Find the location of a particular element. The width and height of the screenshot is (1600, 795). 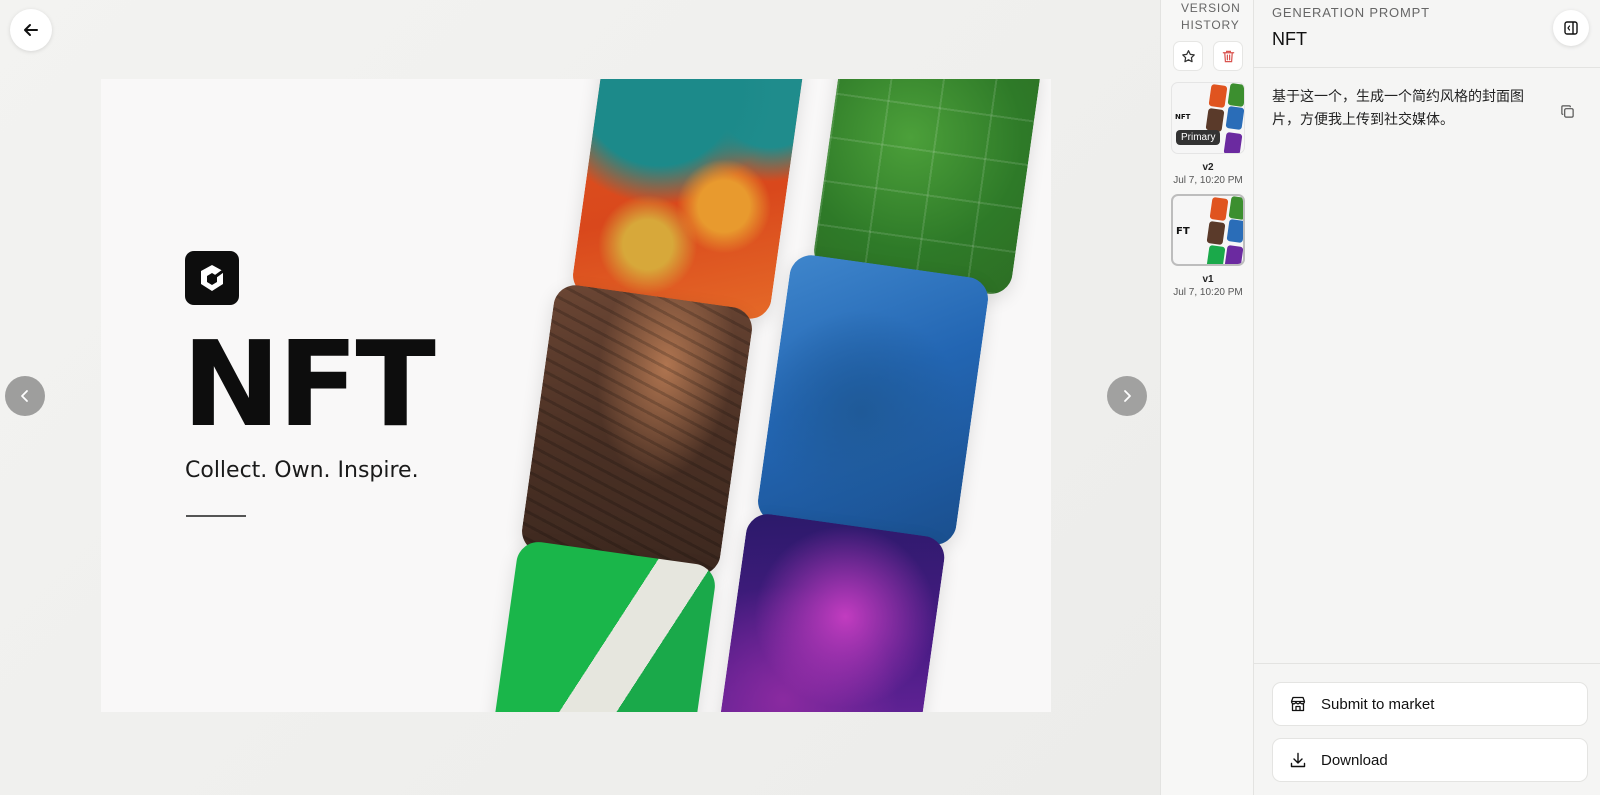

chevron-left-icon is located at coordinates (24, 396).